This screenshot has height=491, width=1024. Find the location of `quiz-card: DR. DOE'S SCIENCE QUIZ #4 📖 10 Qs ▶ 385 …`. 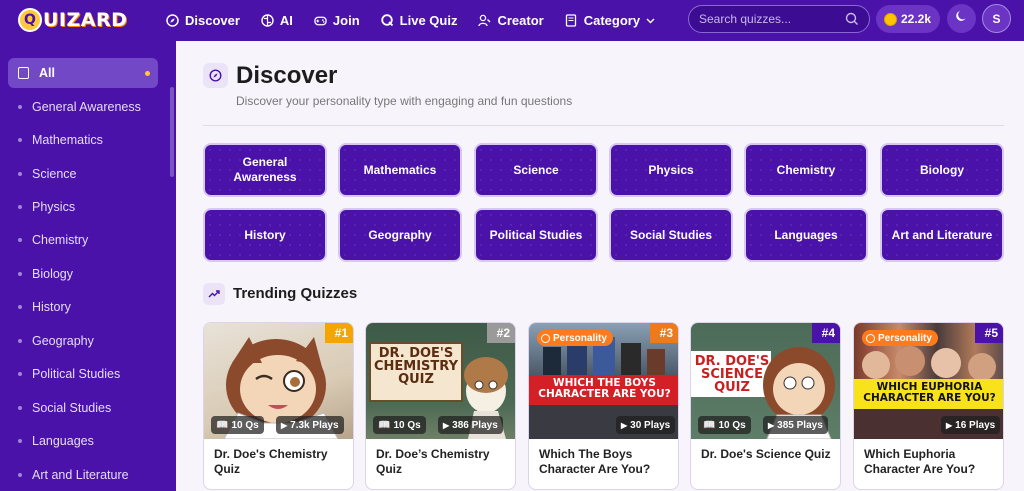

quiz-card: DR. DOE'S SCIENCE QUIZ #4 📖 10 Qs ▶ 385 … is located at coordinates (765, 406).